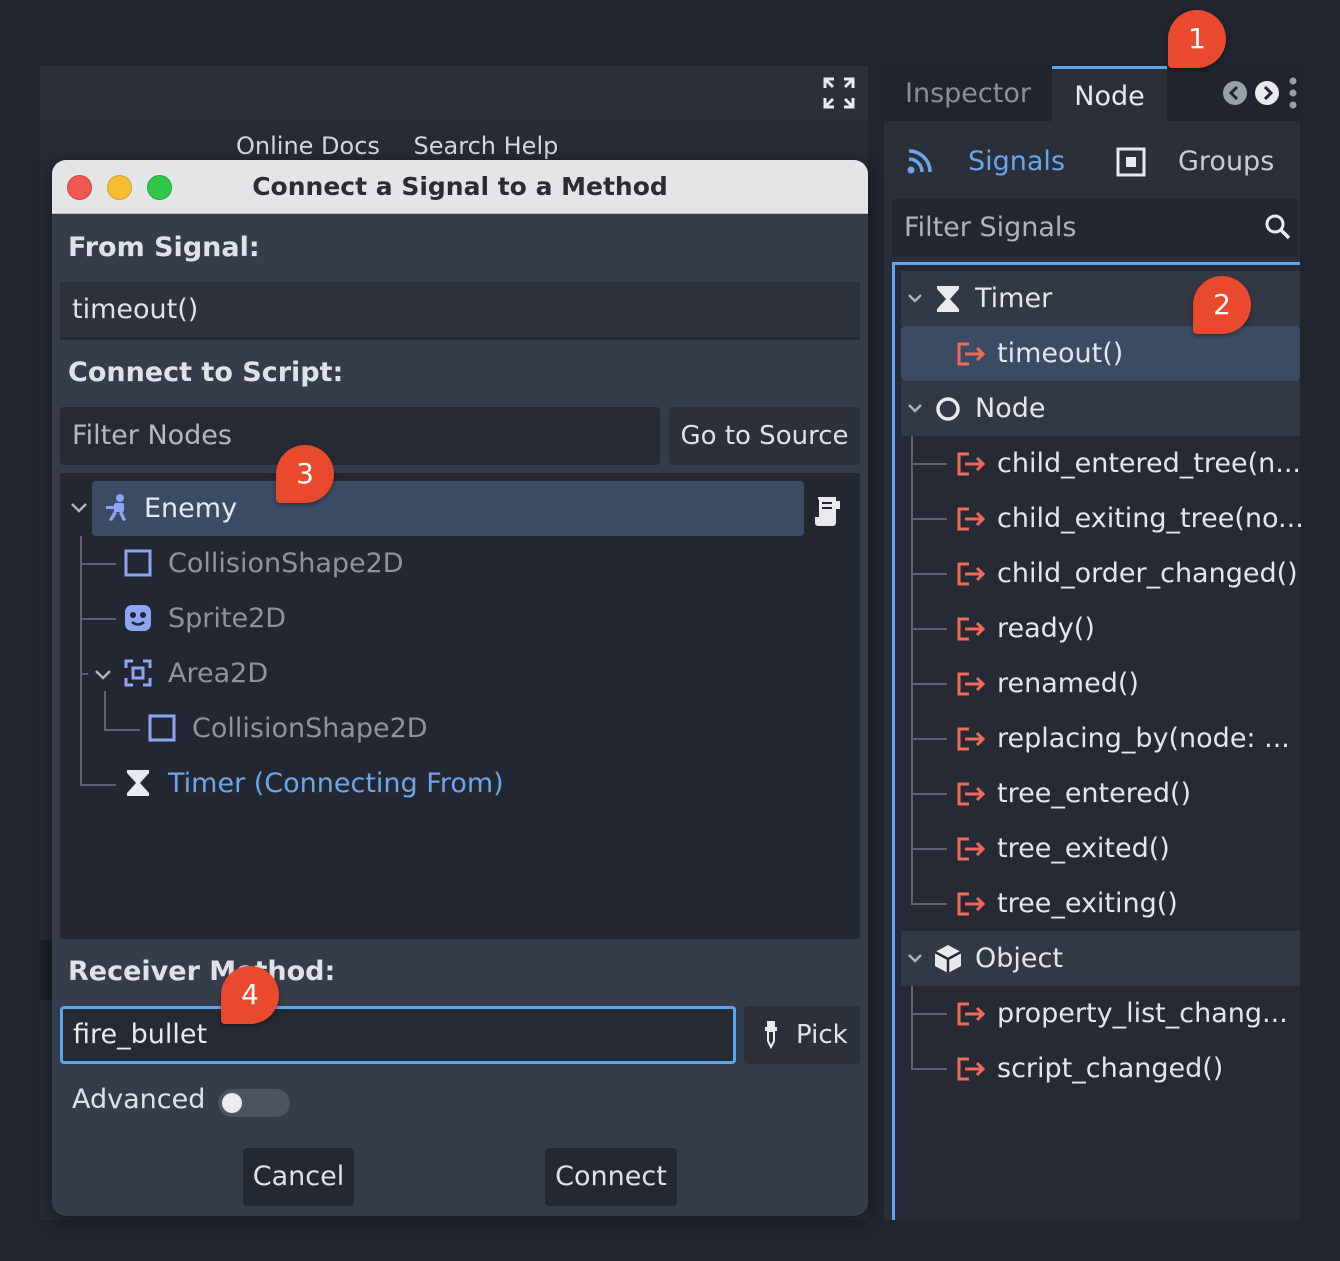  What do you see at coordinates (839, 93) in the screenshot?
I see `fullscreen-icon` at bounding box center [839, 93].